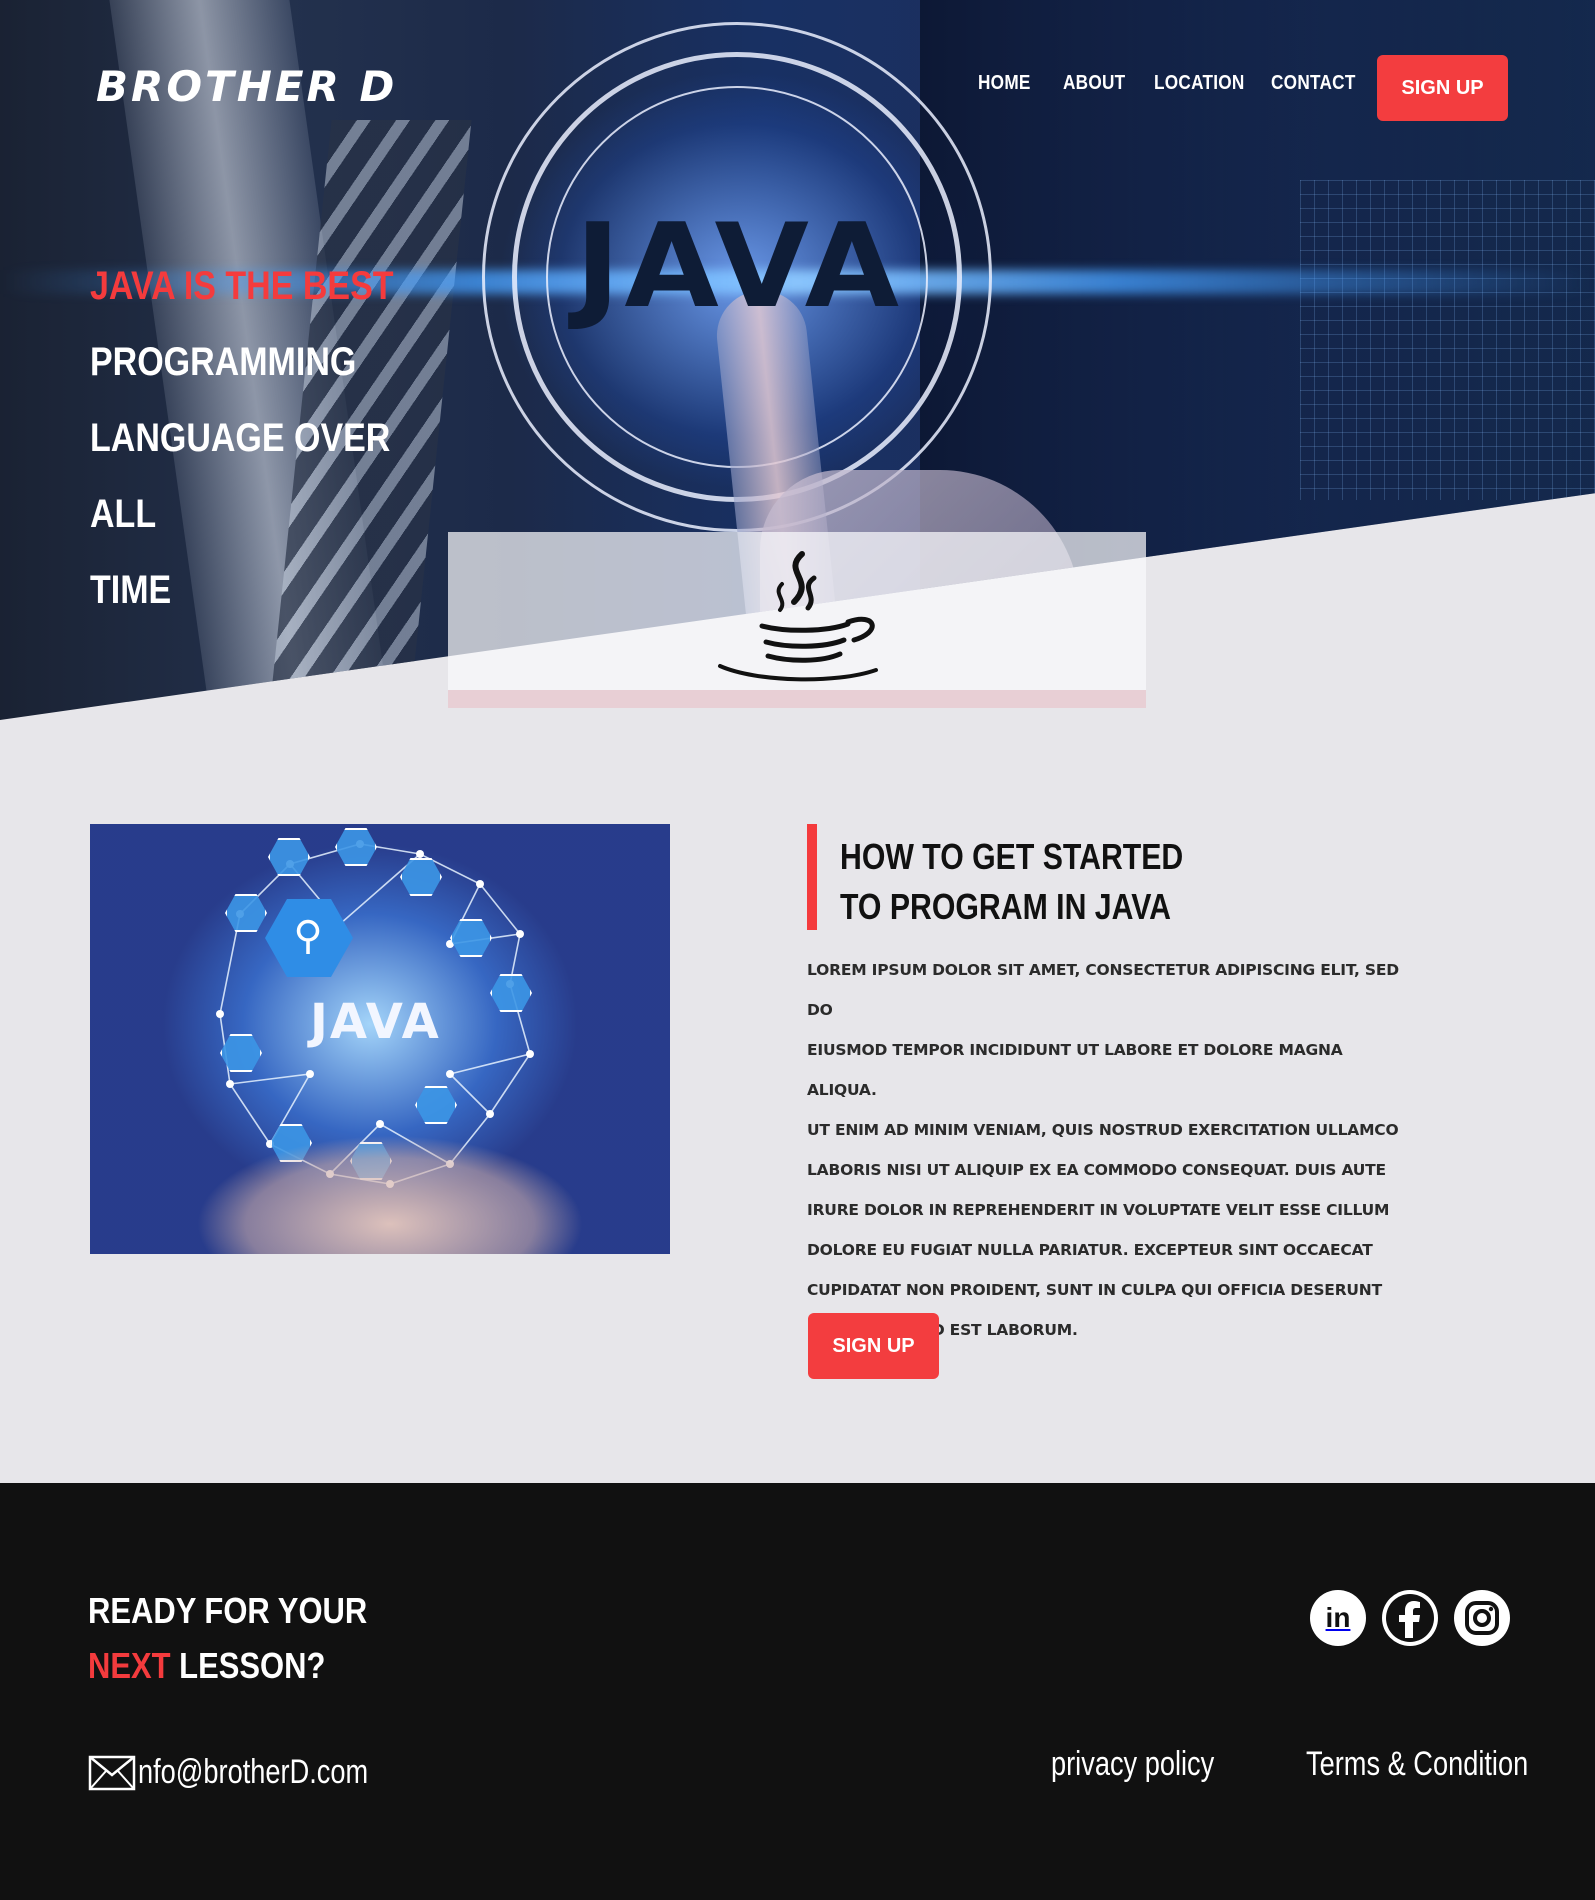 The width and height of the screenshot is (1595, 1900). Describe the element at coordinates (1094, 83) in the screenshot. I see `nav-about-link: ABOUT` at that location.